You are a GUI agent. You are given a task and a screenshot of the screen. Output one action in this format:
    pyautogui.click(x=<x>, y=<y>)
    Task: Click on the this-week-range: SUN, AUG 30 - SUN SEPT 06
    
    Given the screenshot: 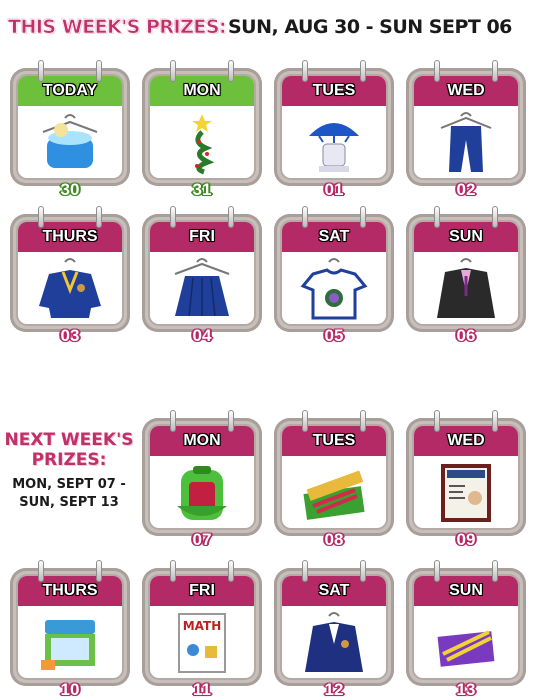 What is the action you would take?
    pyautogui.click(x=370, y=27)
    